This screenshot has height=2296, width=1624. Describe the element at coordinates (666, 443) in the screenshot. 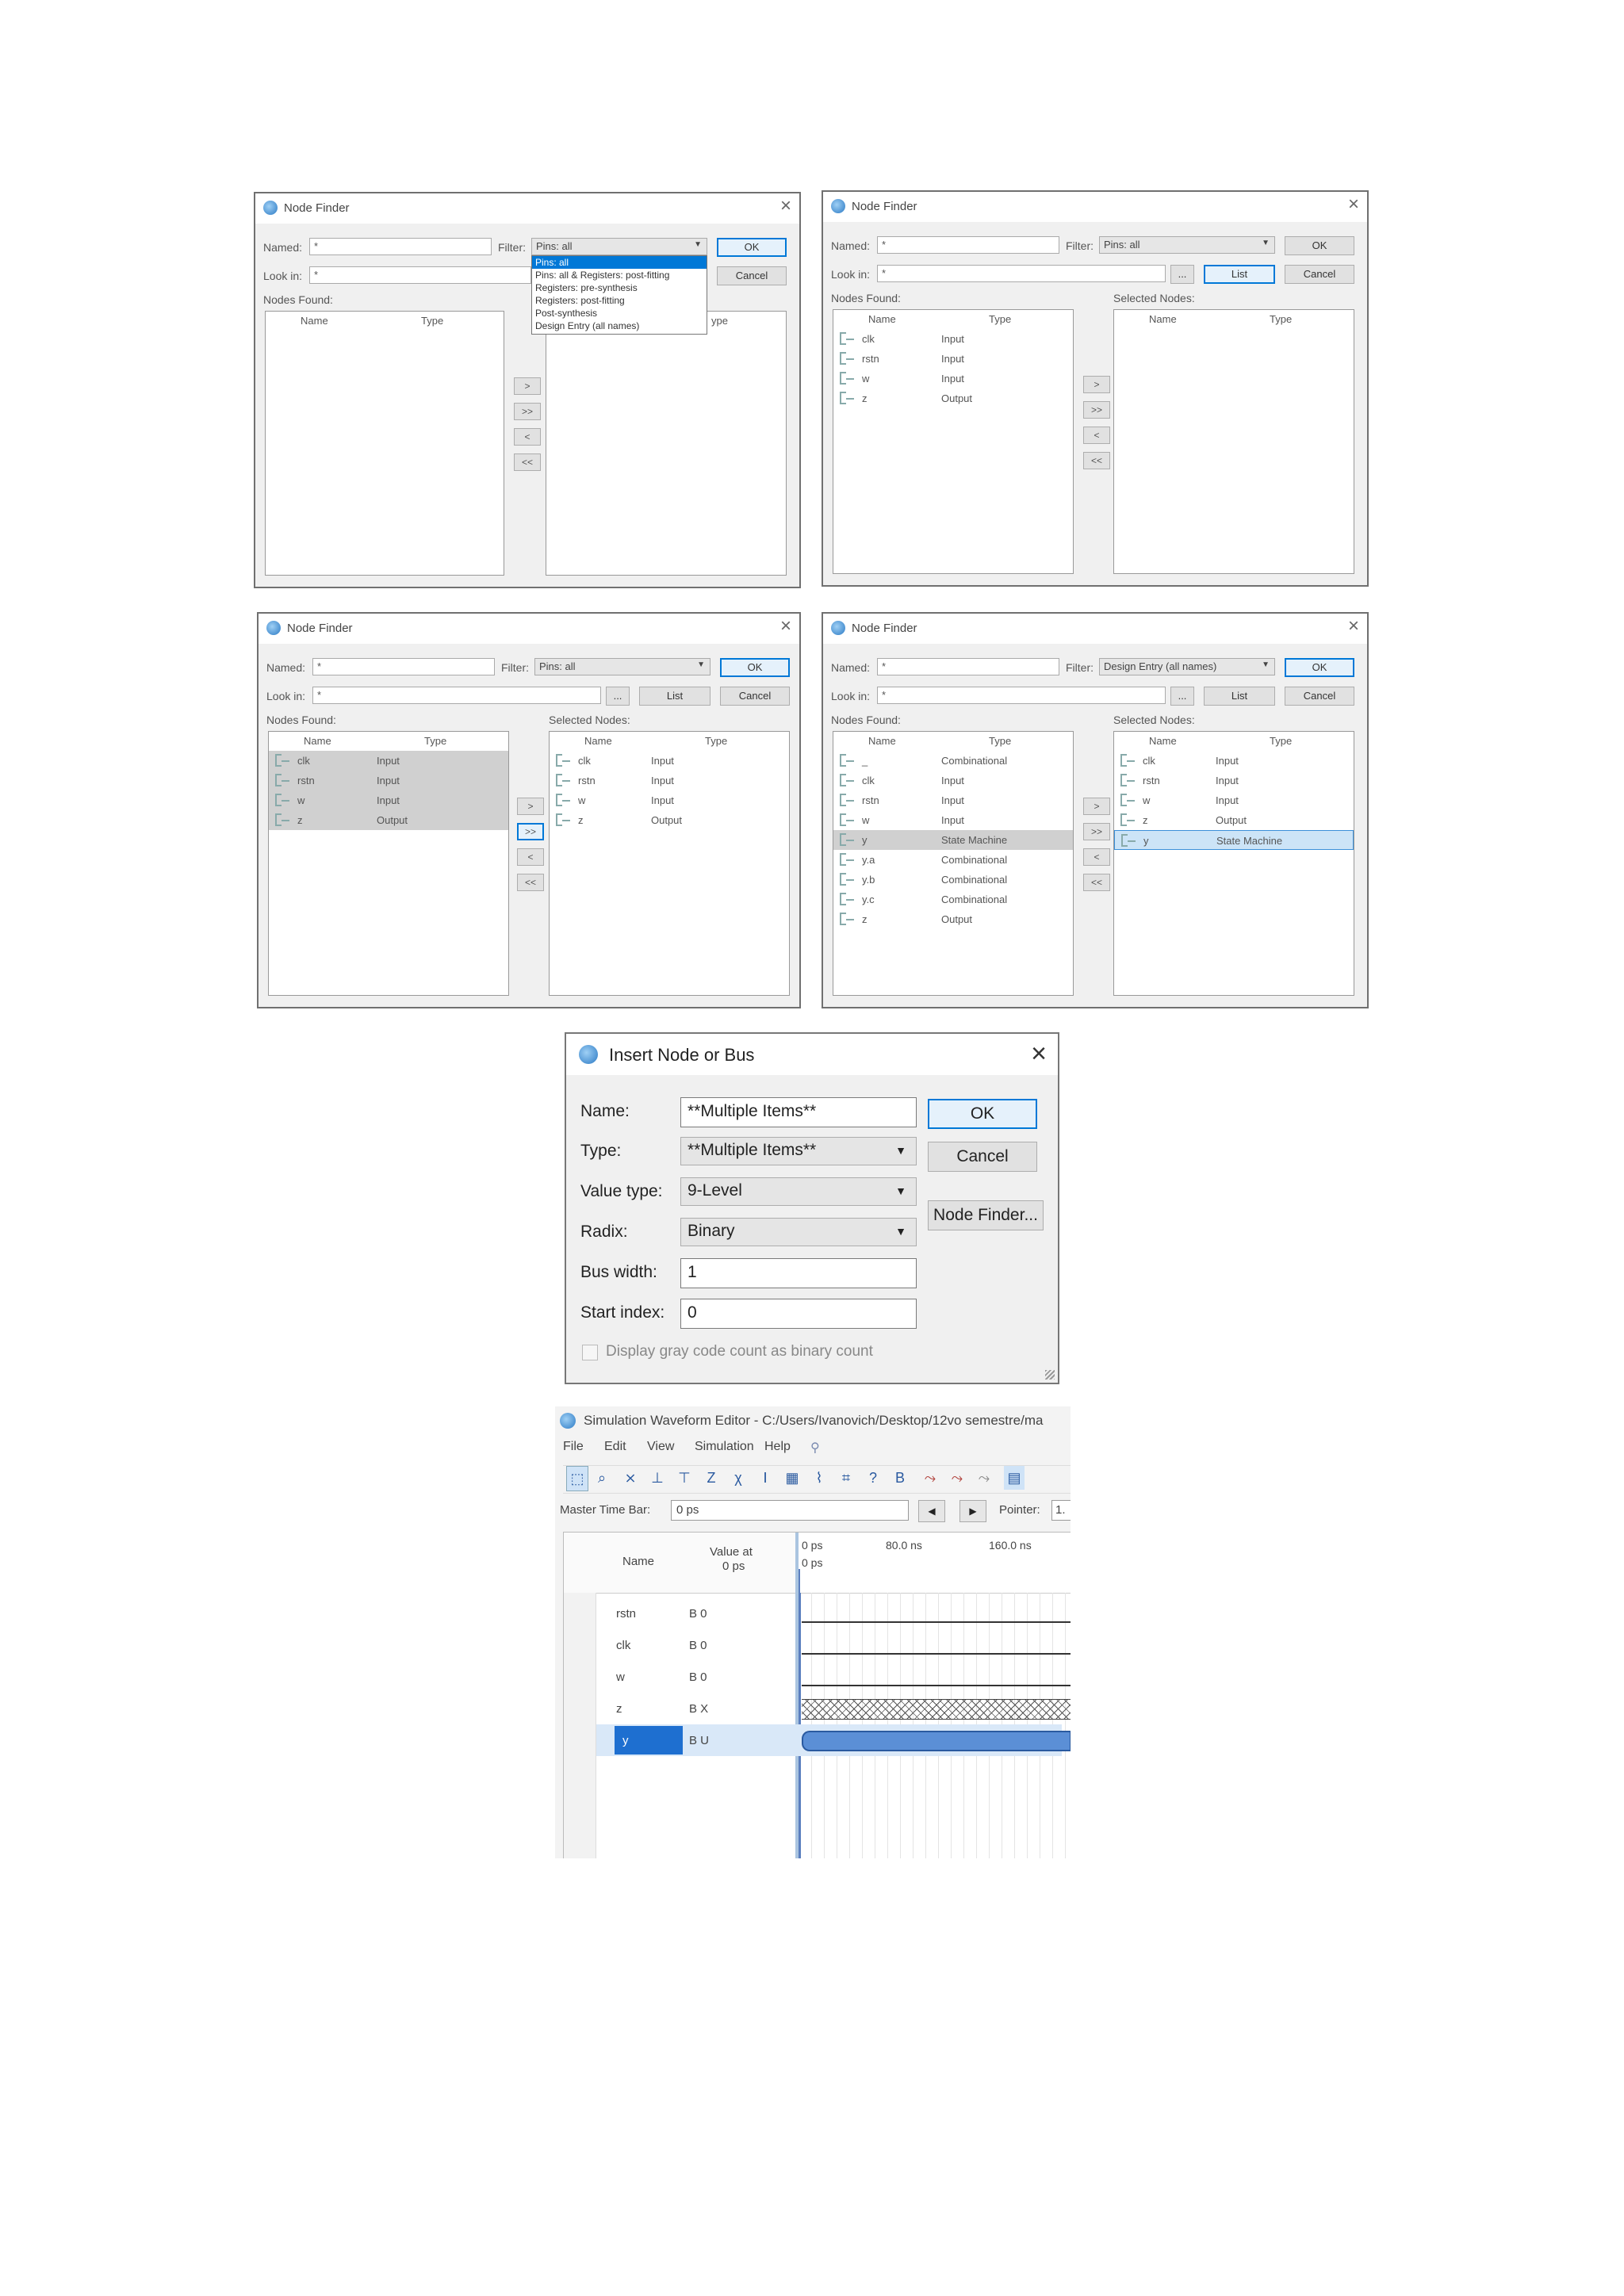

I see `selected-nodes-list: ype` at that location.